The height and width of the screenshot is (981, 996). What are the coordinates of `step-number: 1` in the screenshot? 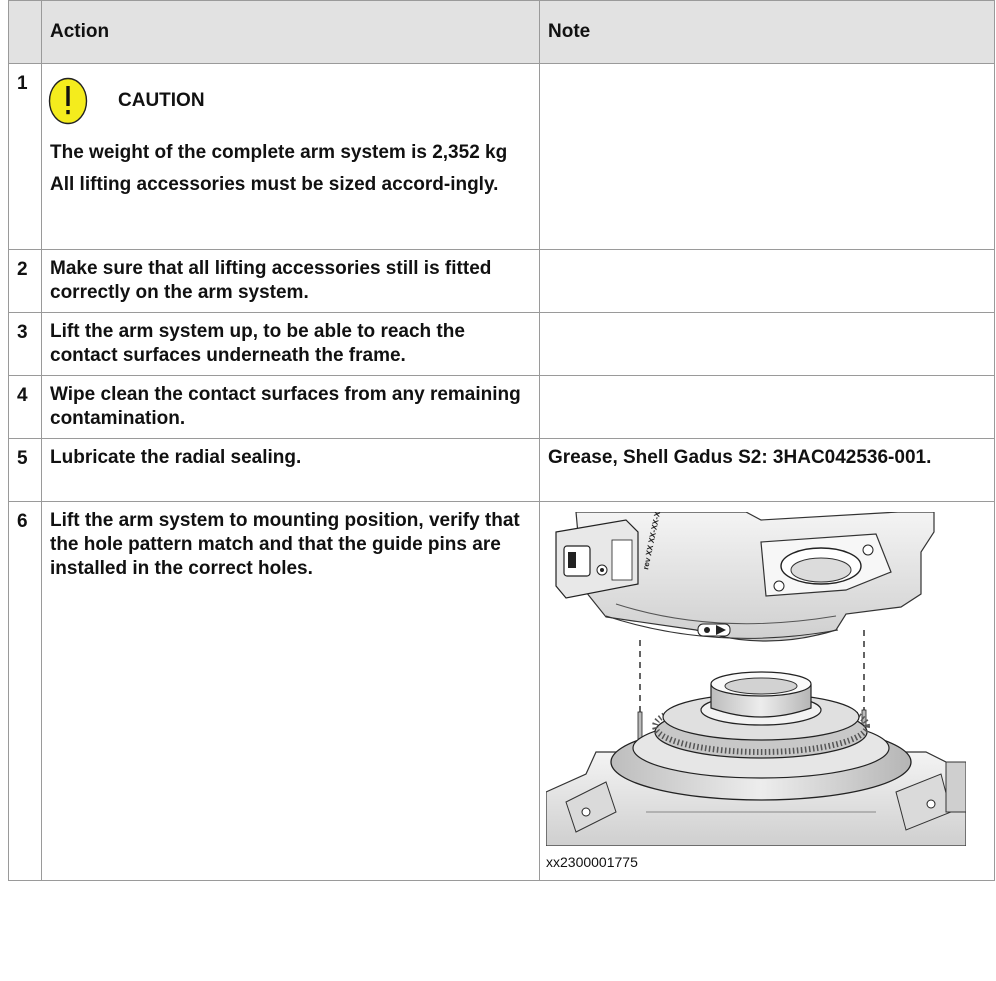 It's located at (25, 156).